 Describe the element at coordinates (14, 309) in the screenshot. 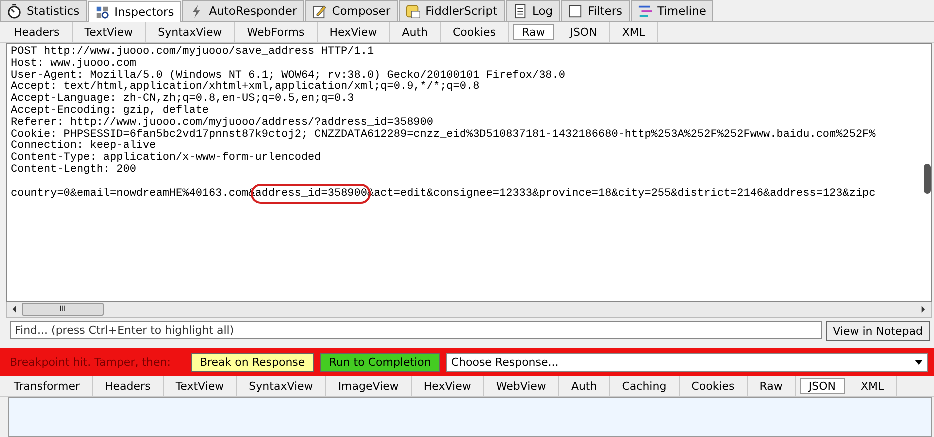

I see `scroll-left-icon` at that location.